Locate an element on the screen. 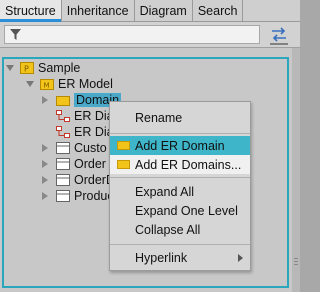  tree-item-er-diagram-1: ER Dia is located at coordinates (85, 116).